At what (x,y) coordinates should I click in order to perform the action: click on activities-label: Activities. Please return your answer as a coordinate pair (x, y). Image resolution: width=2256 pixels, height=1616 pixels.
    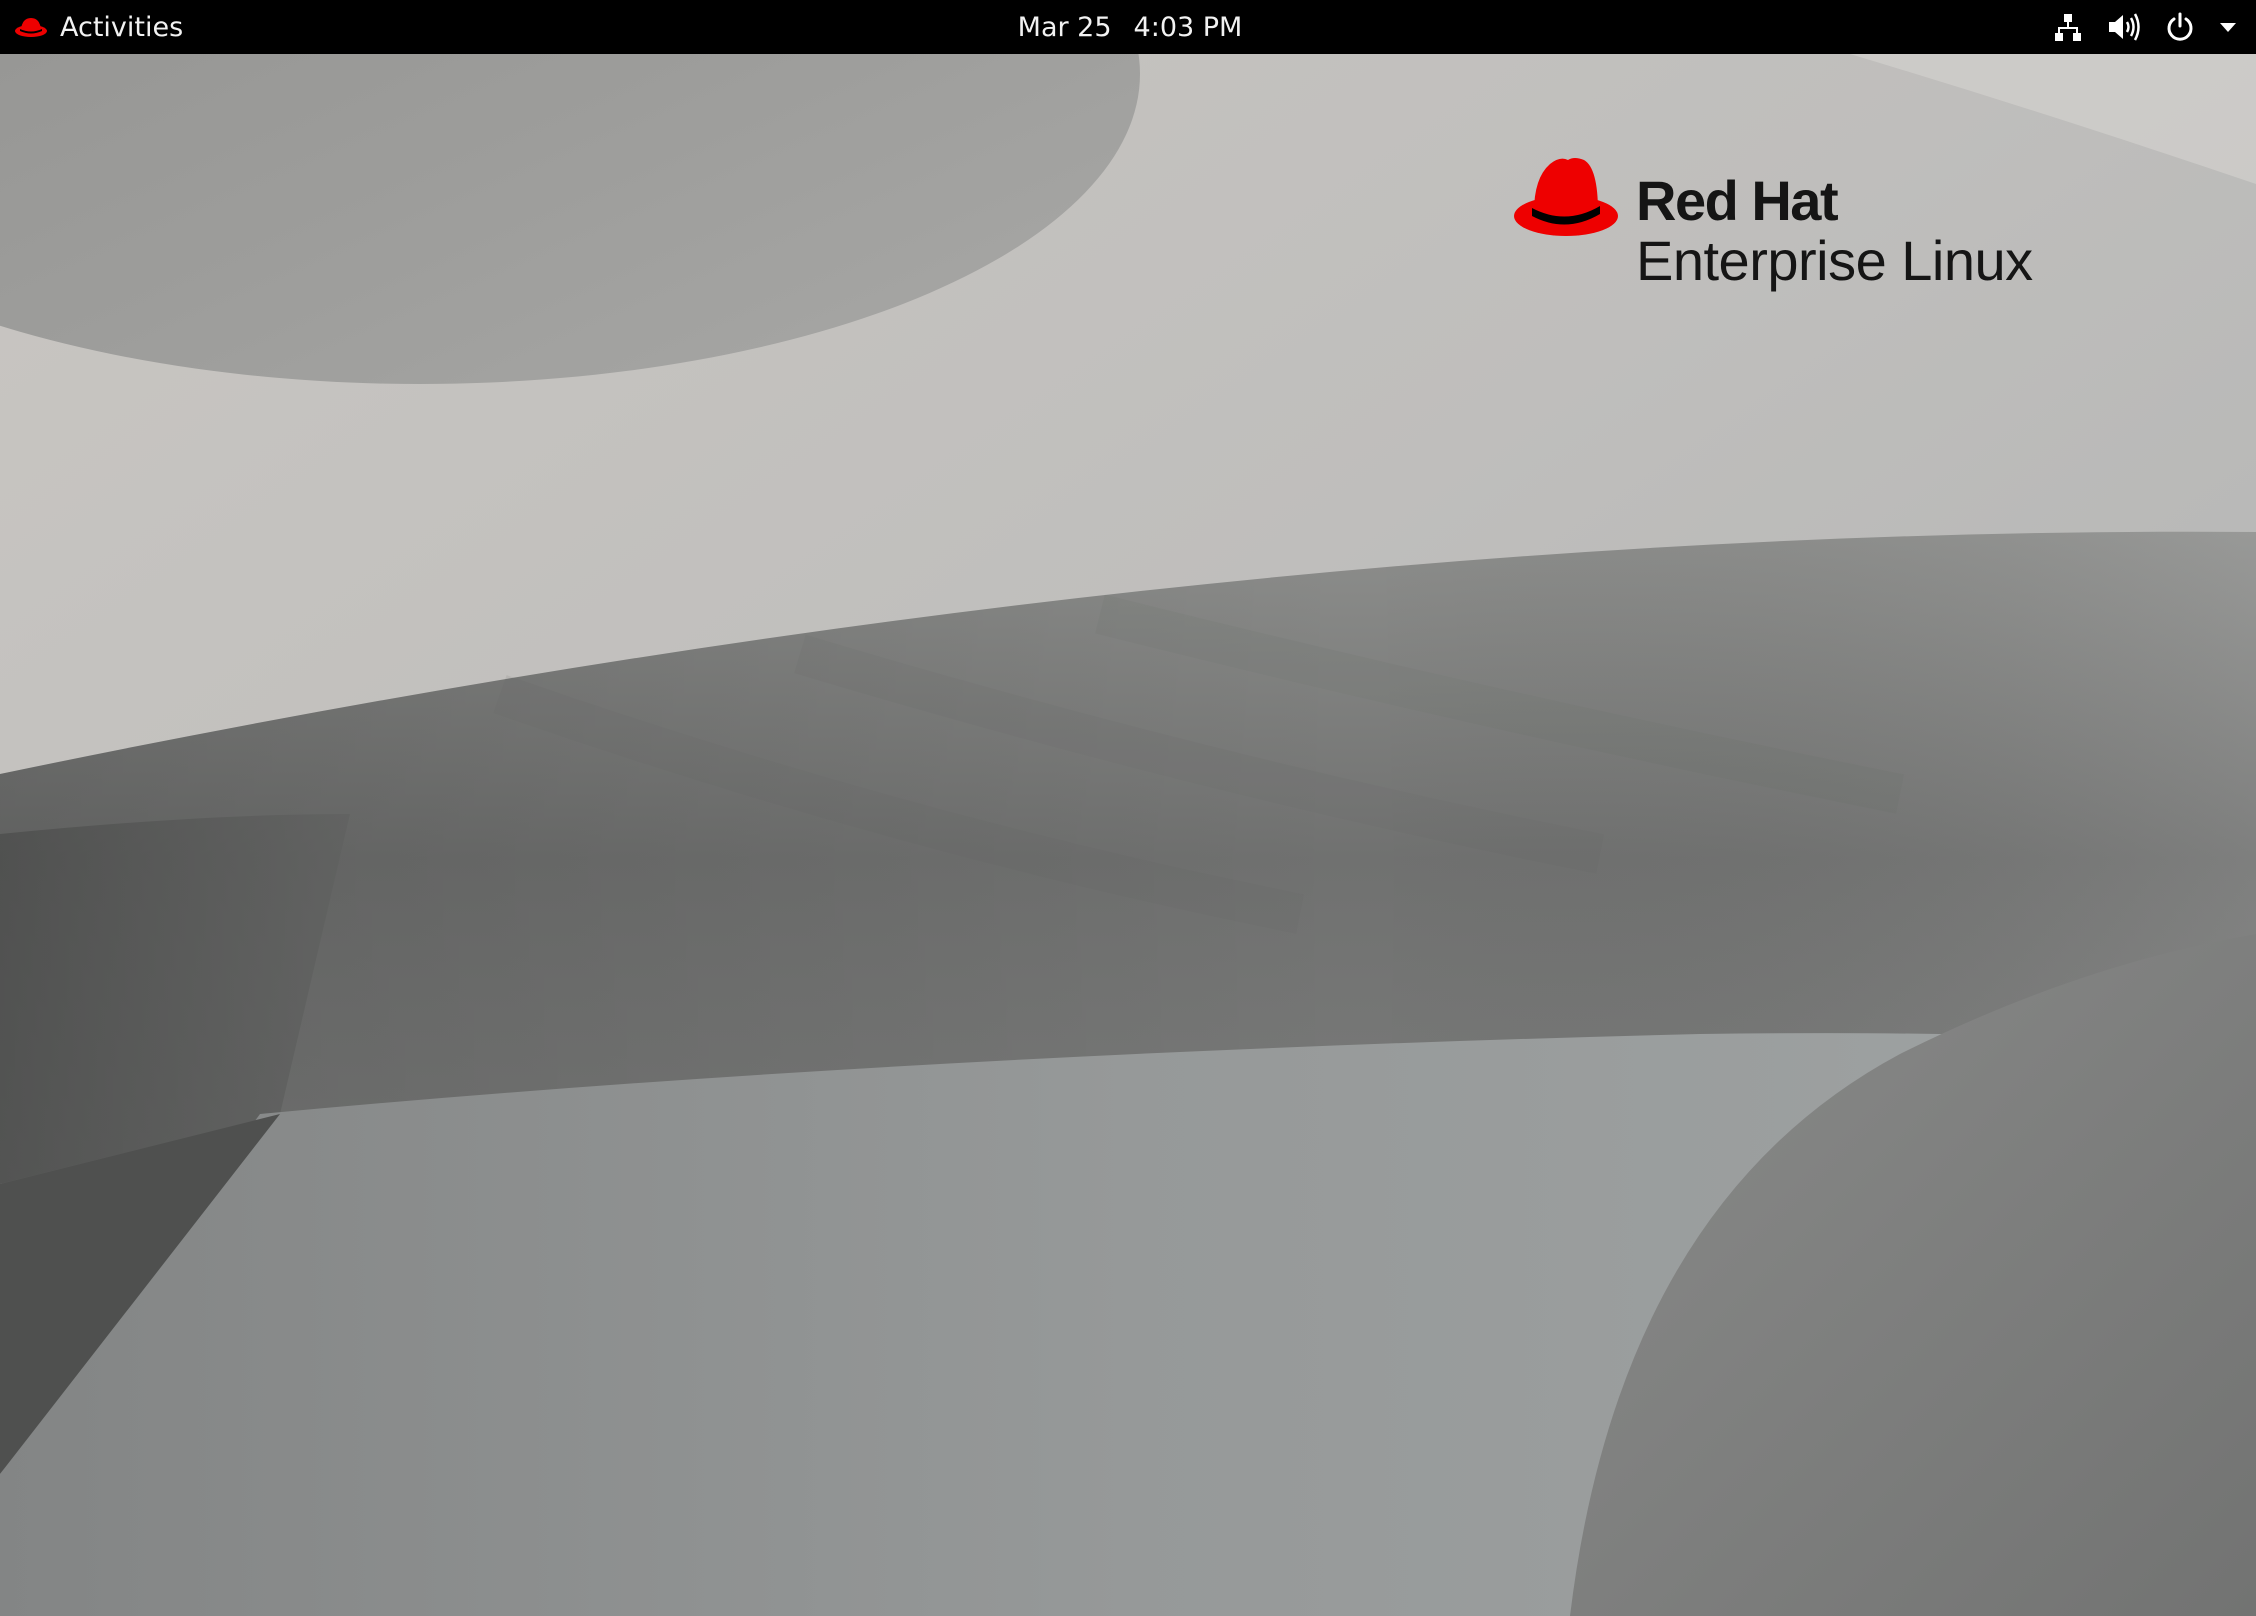
    Looking at the image, I should click on (122, 27).